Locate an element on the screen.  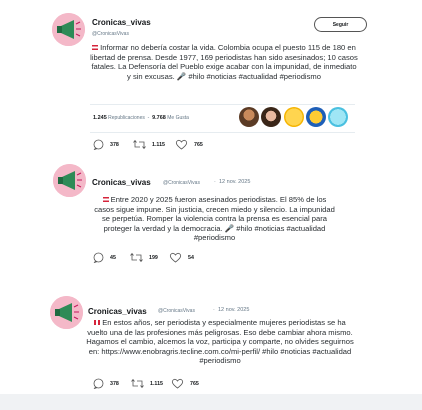
action-bar: 45 199 54 is located at coordinates (193, 258).